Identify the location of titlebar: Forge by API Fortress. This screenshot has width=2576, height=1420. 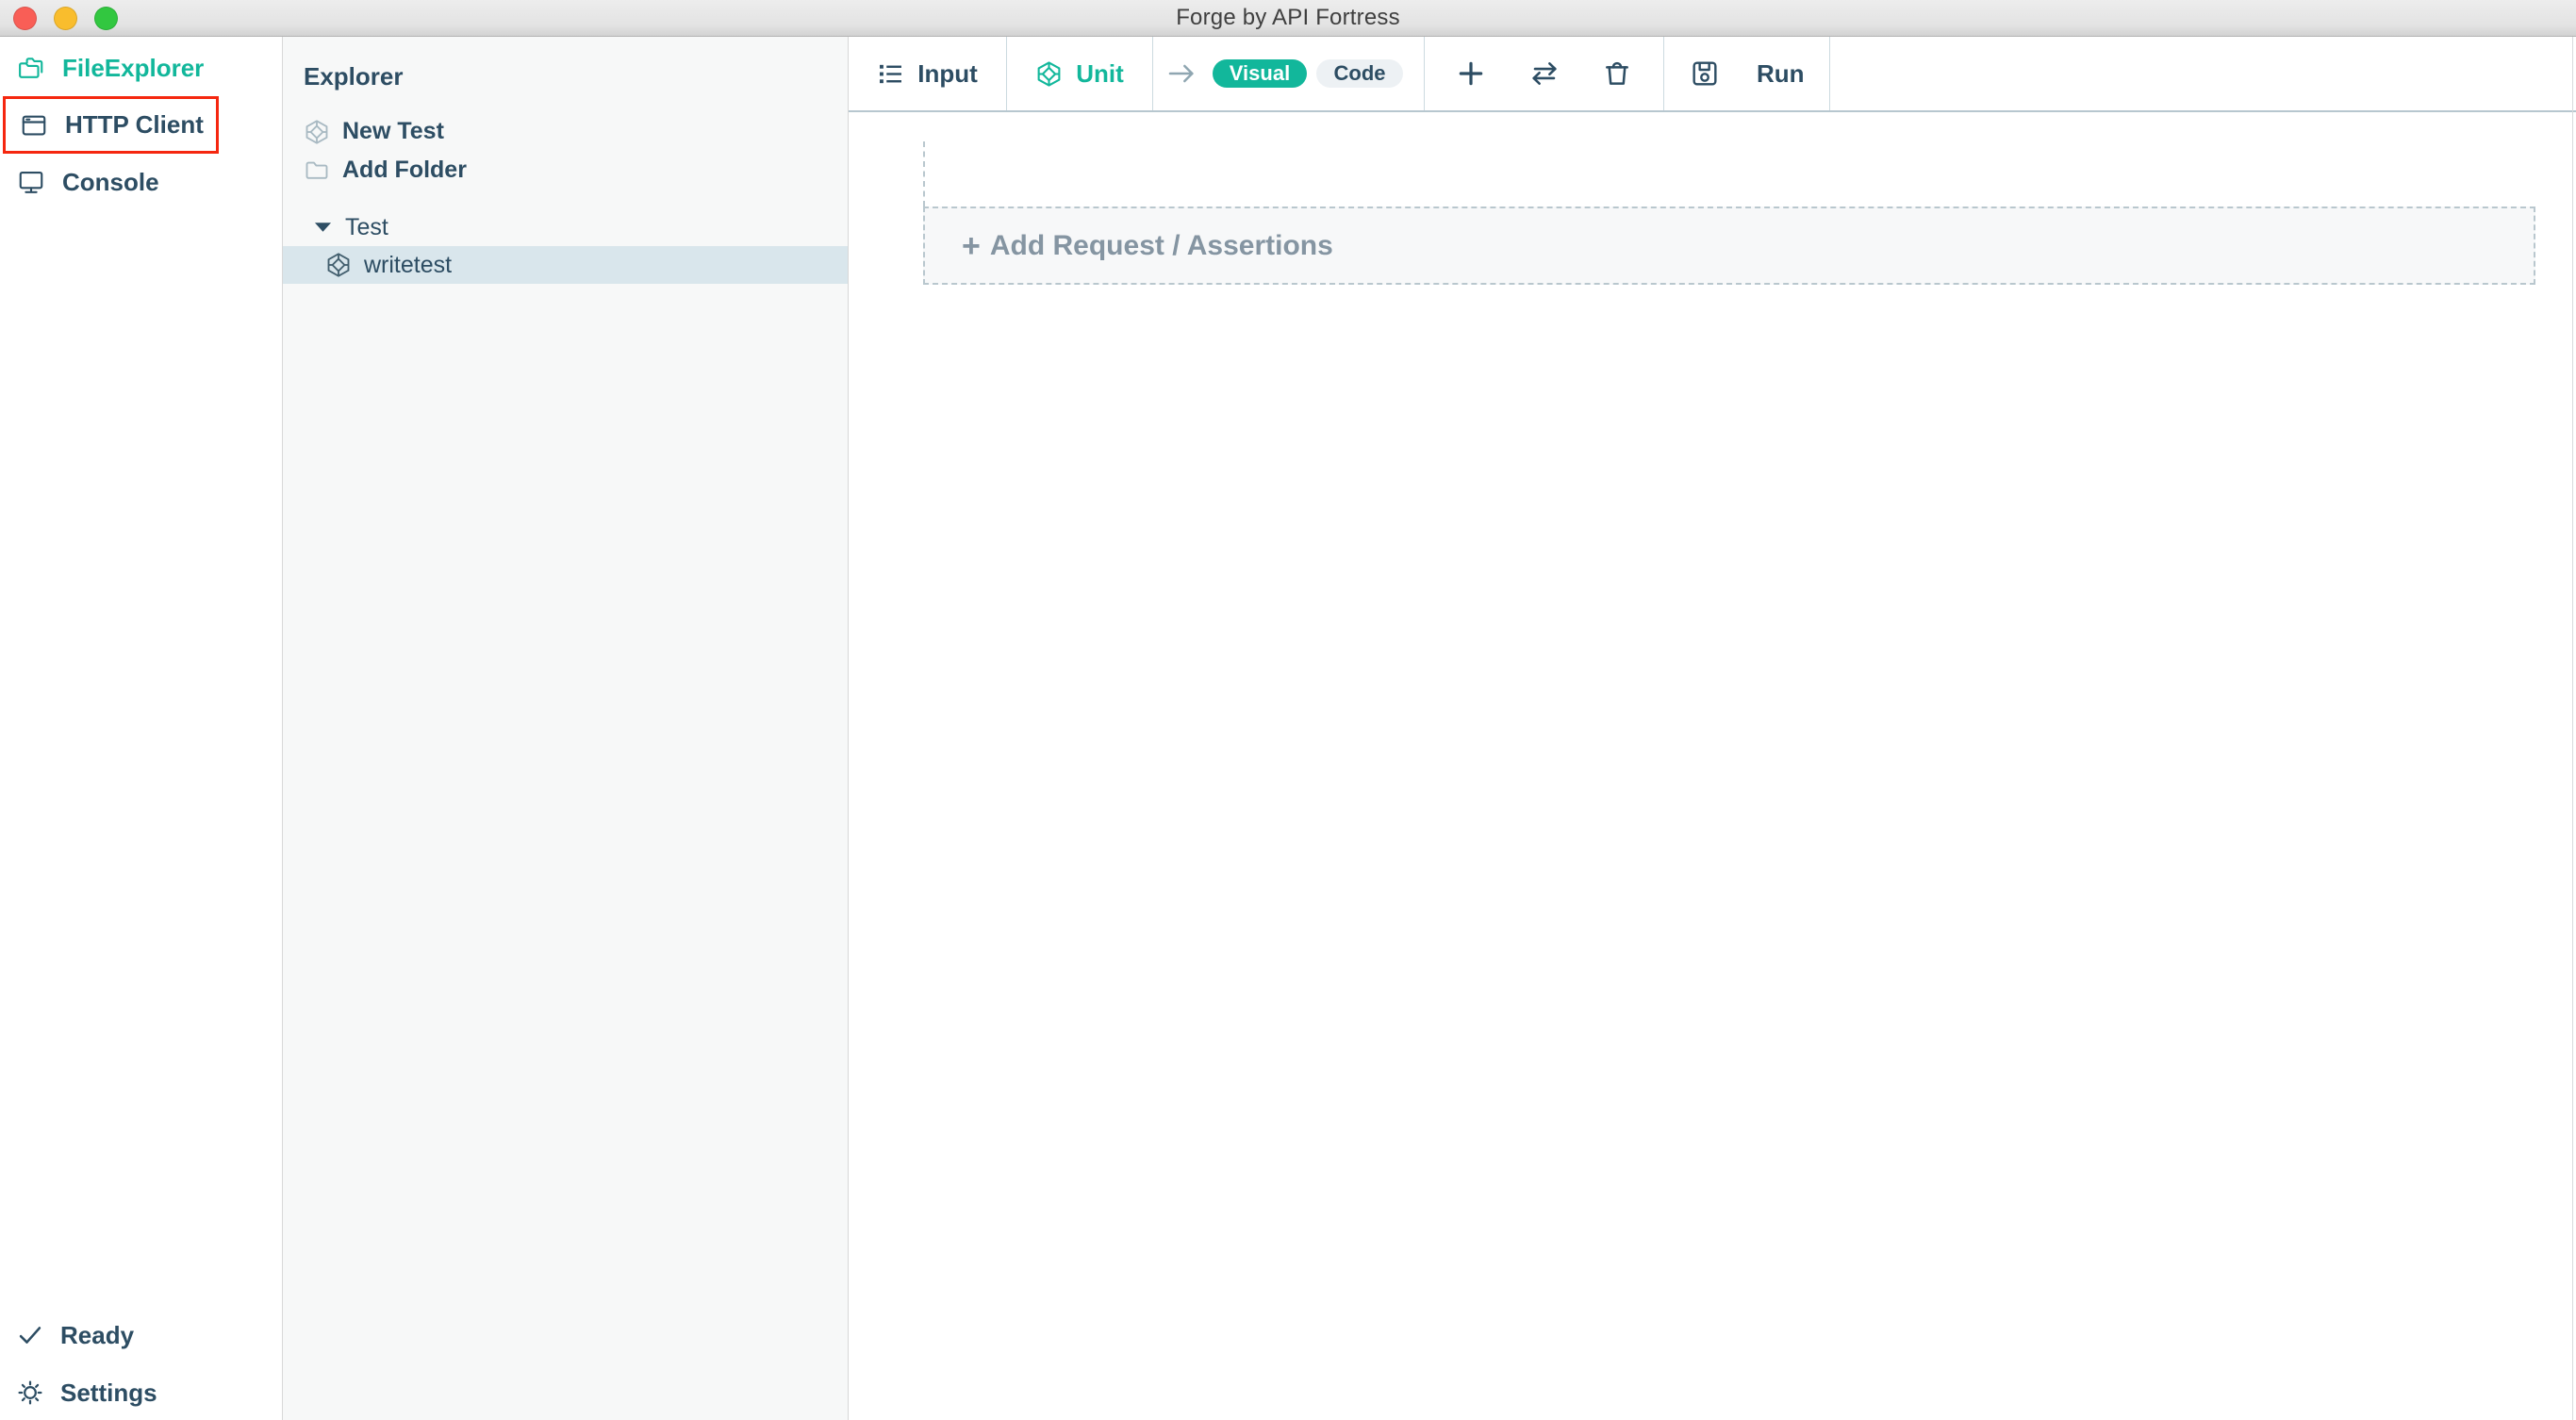
(1288, 18).